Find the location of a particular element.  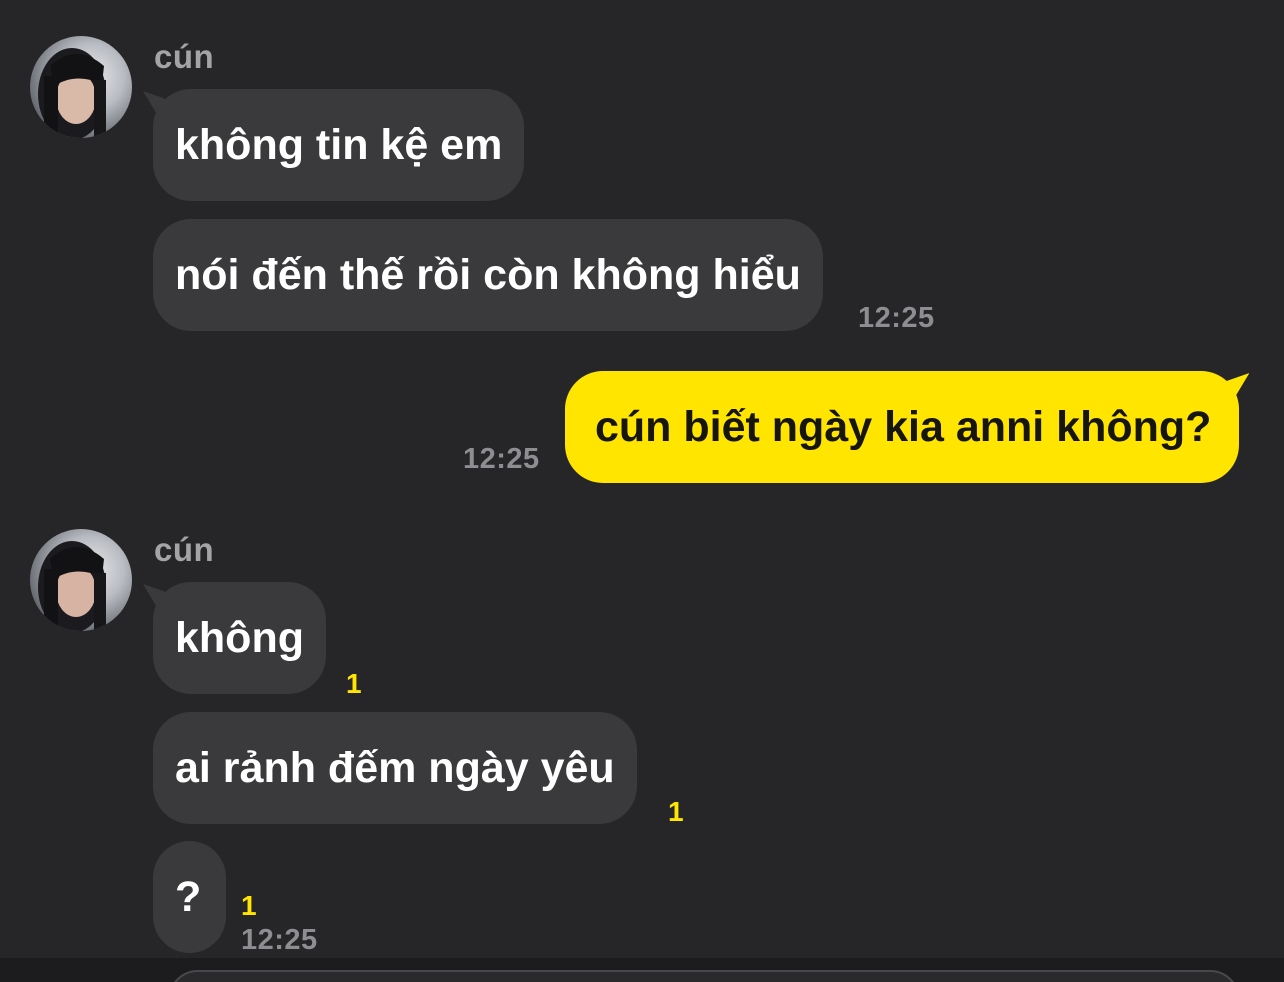

outgoing-message-bubble: cún biết ngày kia anni không? is located at coordinates (902, 427).